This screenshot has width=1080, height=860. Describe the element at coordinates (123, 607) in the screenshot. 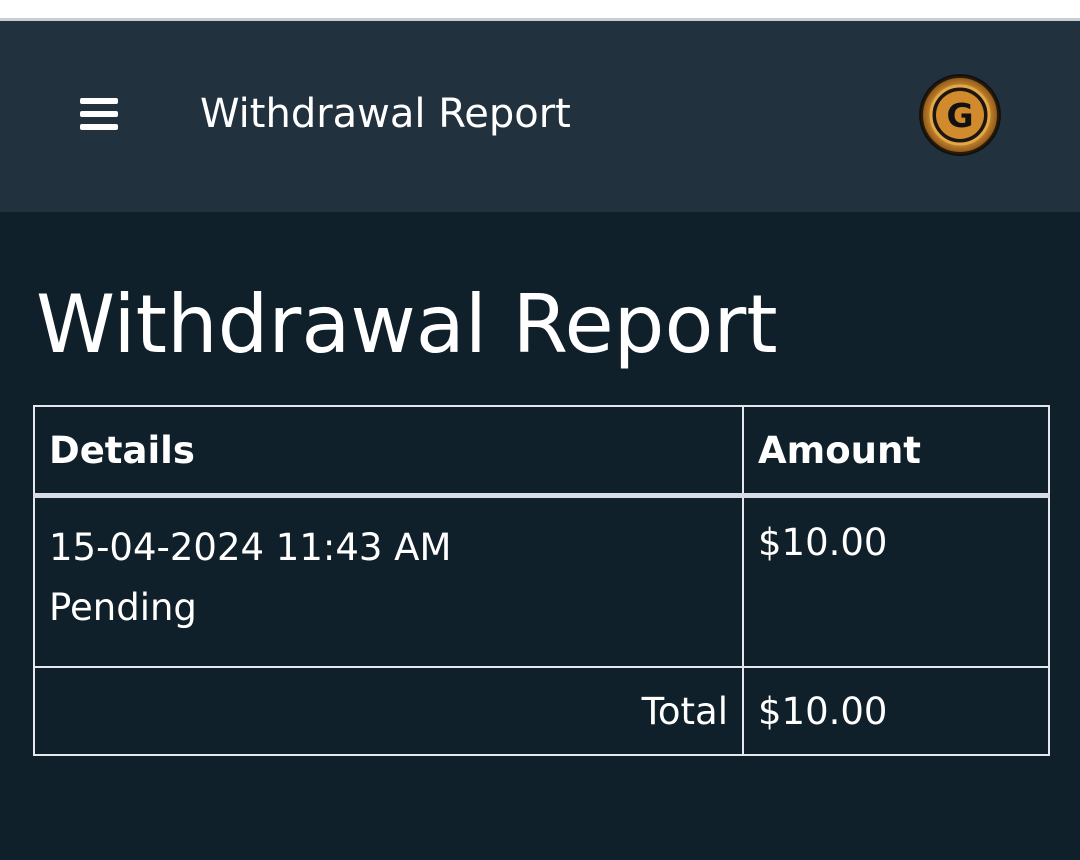

I see `withdrawal-status: Pending` at that location.